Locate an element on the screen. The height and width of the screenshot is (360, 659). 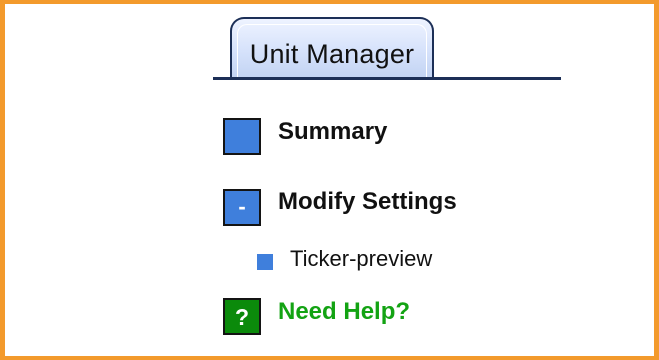
minus-glyph: - is located at coordinates (242, 206).